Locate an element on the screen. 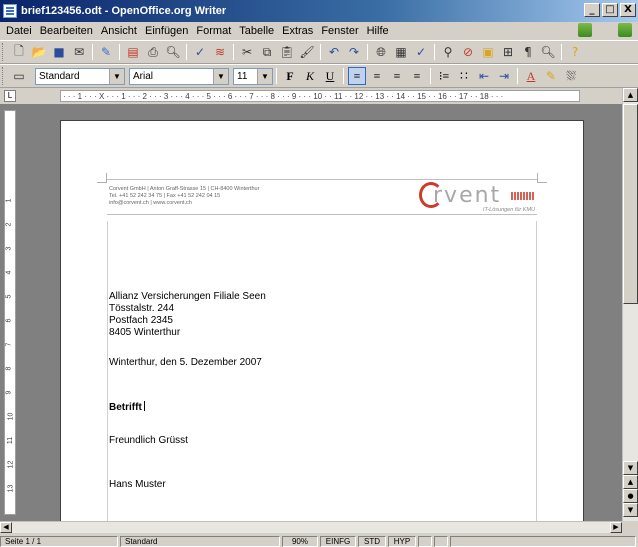  font-size-select: 11 ▼ is located at coordinates (253, 76).